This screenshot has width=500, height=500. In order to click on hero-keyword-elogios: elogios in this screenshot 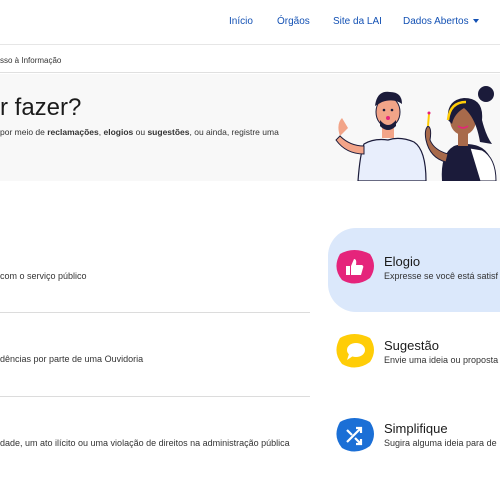, I will do `click(118, 132)`.